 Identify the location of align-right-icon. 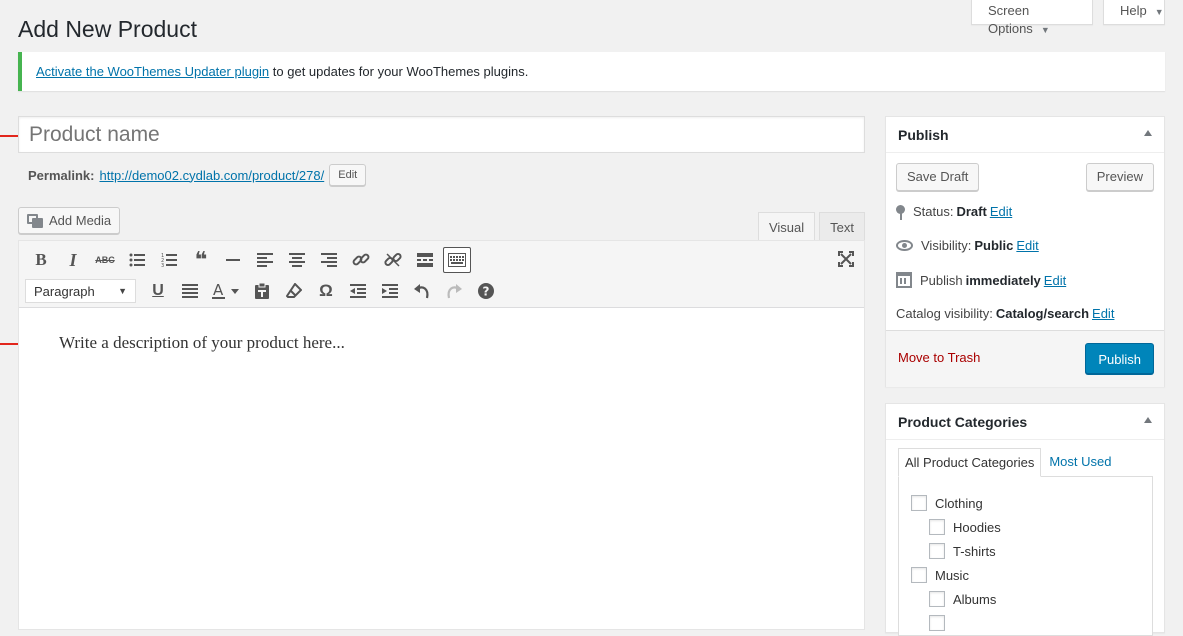
(329, 260).